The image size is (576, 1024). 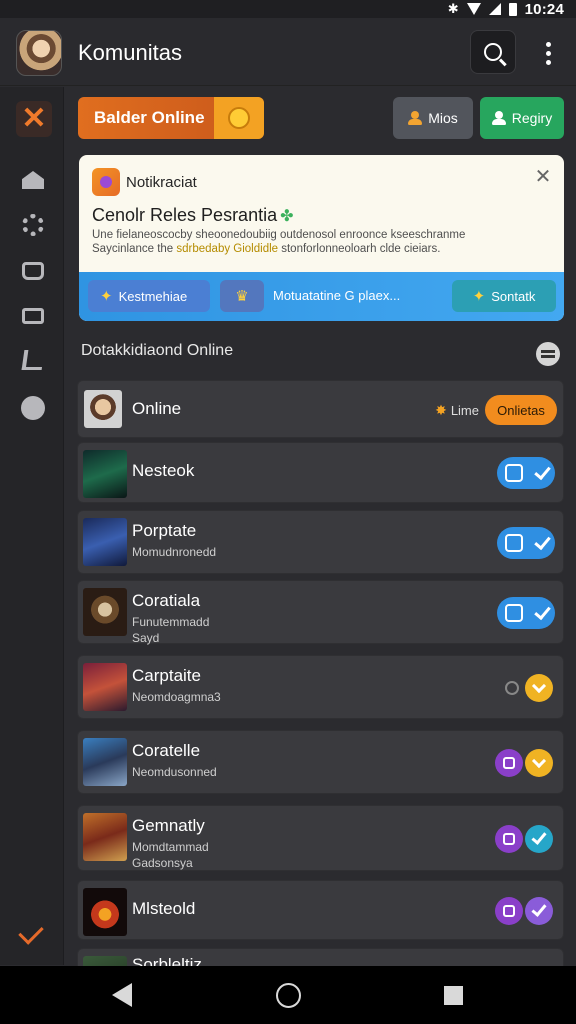 I want to click on search-button, so click(x=493, y=52).